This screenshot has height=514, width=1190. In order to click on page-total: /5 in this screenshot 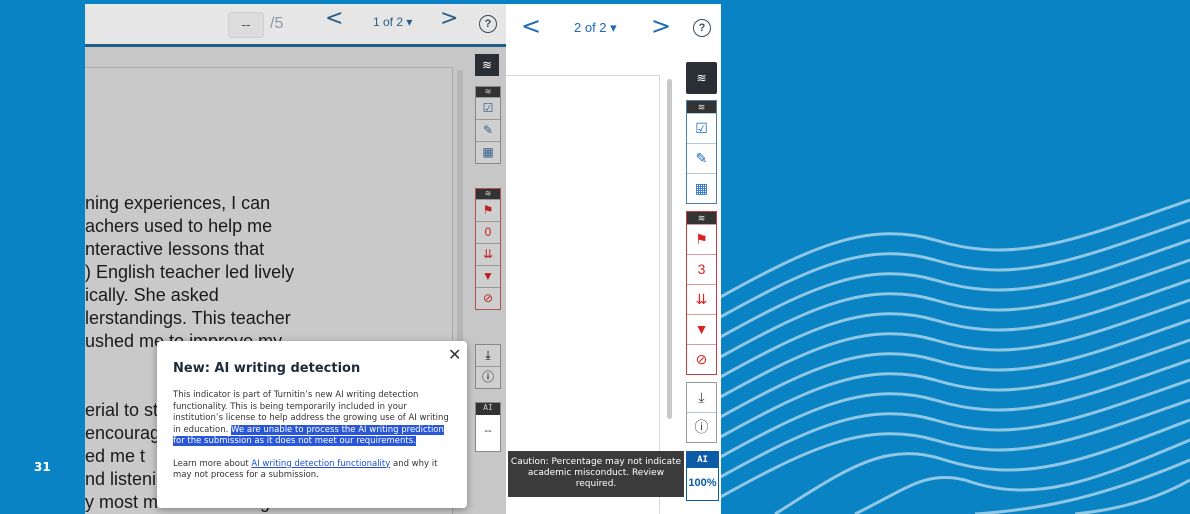, I will do `click(277, 23)`.